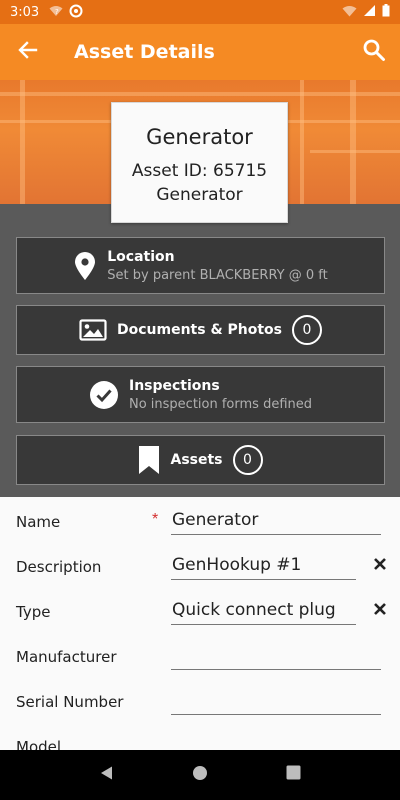 The height and width of the screenshot is (800, 400). Describe the element at coordinates (107, 775) in the screenshot. I see `back-triangle-icon` at that location.